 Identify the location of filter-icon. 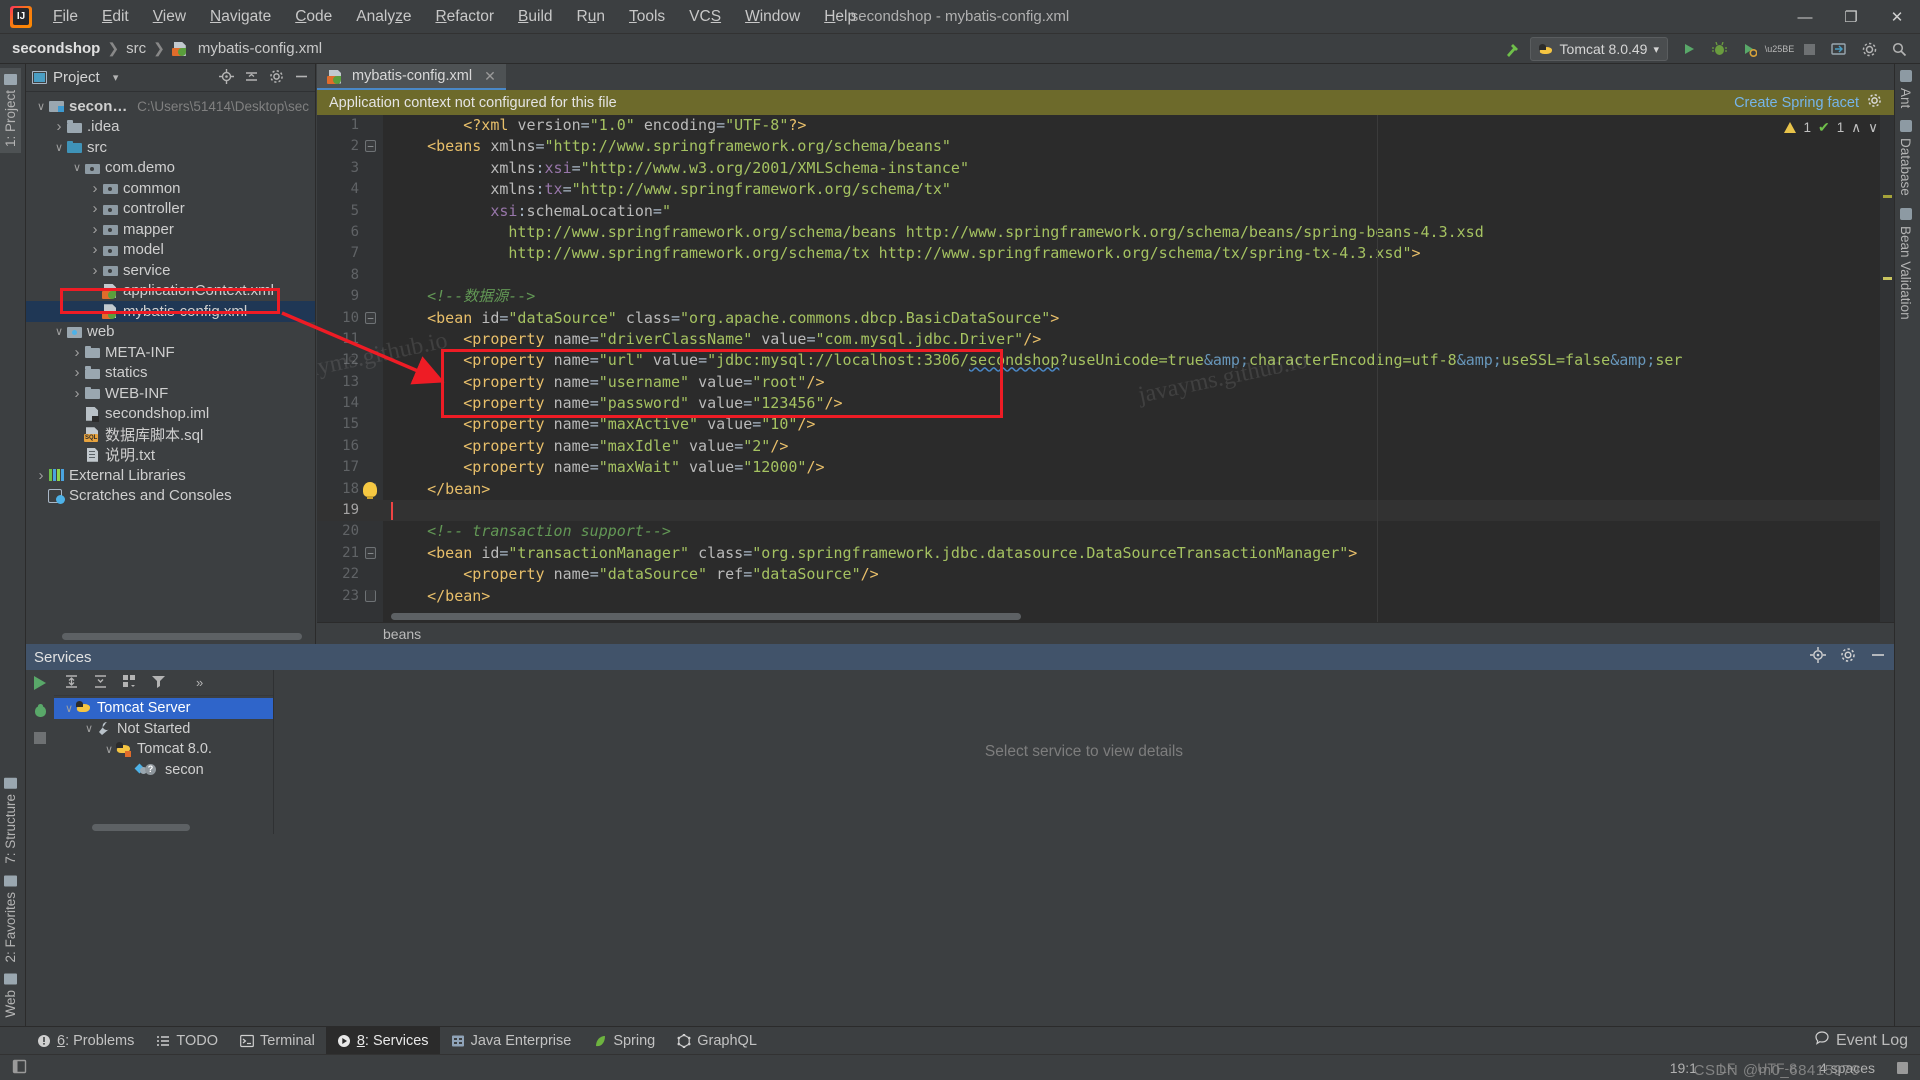
(158, 683).